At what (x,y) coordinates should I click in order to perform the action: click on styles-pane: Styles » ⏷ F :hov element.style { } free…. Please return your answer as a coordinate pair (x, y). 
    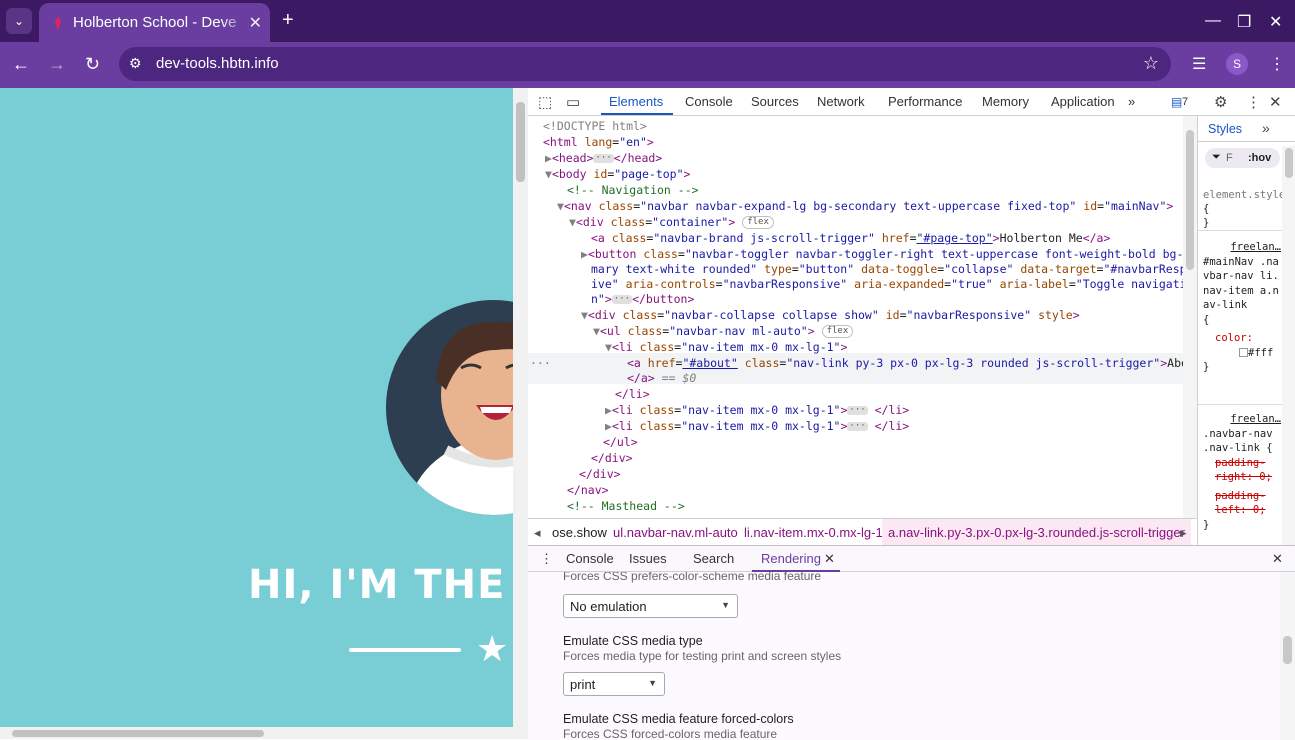
    Looking at the image, I should click on (1246, 330).